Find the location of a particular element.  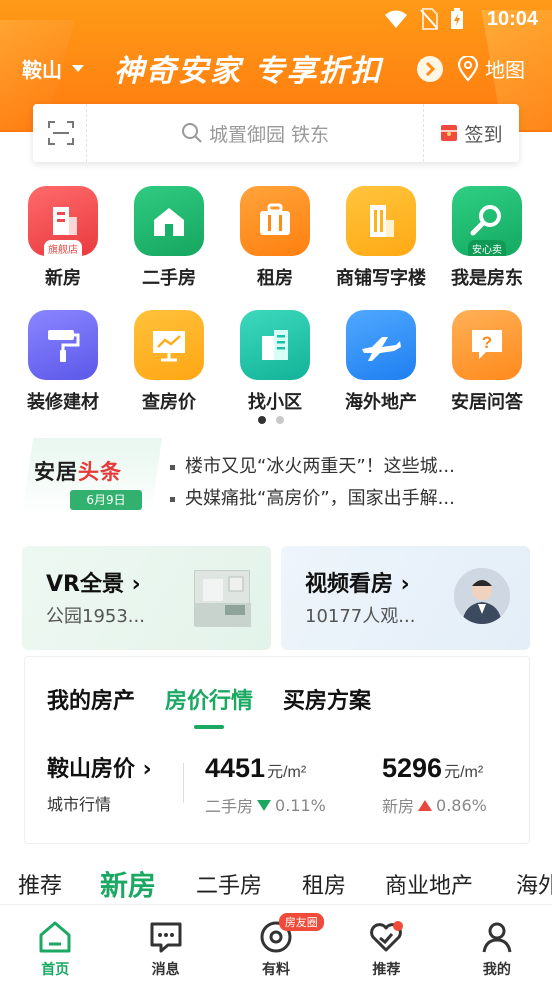

tab-my-property: 我的房产 is located at coordinates (91, 699).